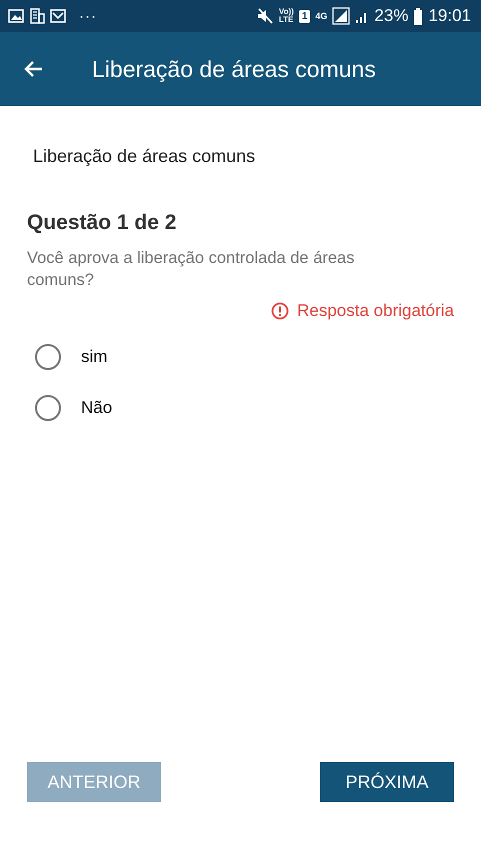 The image size is (481, 856). What do you see at coordinates (286, 20) in the screenshot?
I see `volte-label: LTE` at bounding box center [286, 20].